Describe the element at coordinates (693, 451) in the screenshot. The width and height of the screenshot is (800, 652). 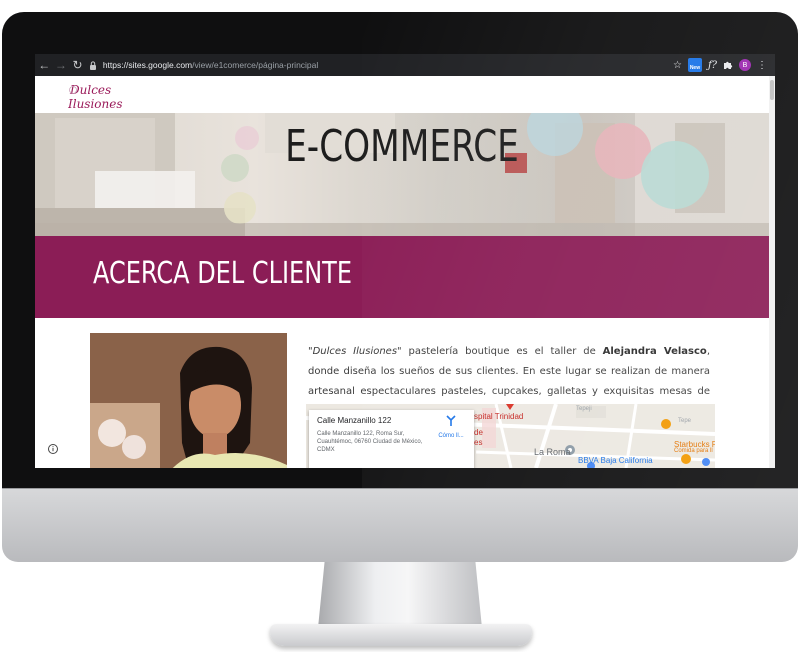
I see `map-label-starbucks-sub: Comida para ll` at that location.